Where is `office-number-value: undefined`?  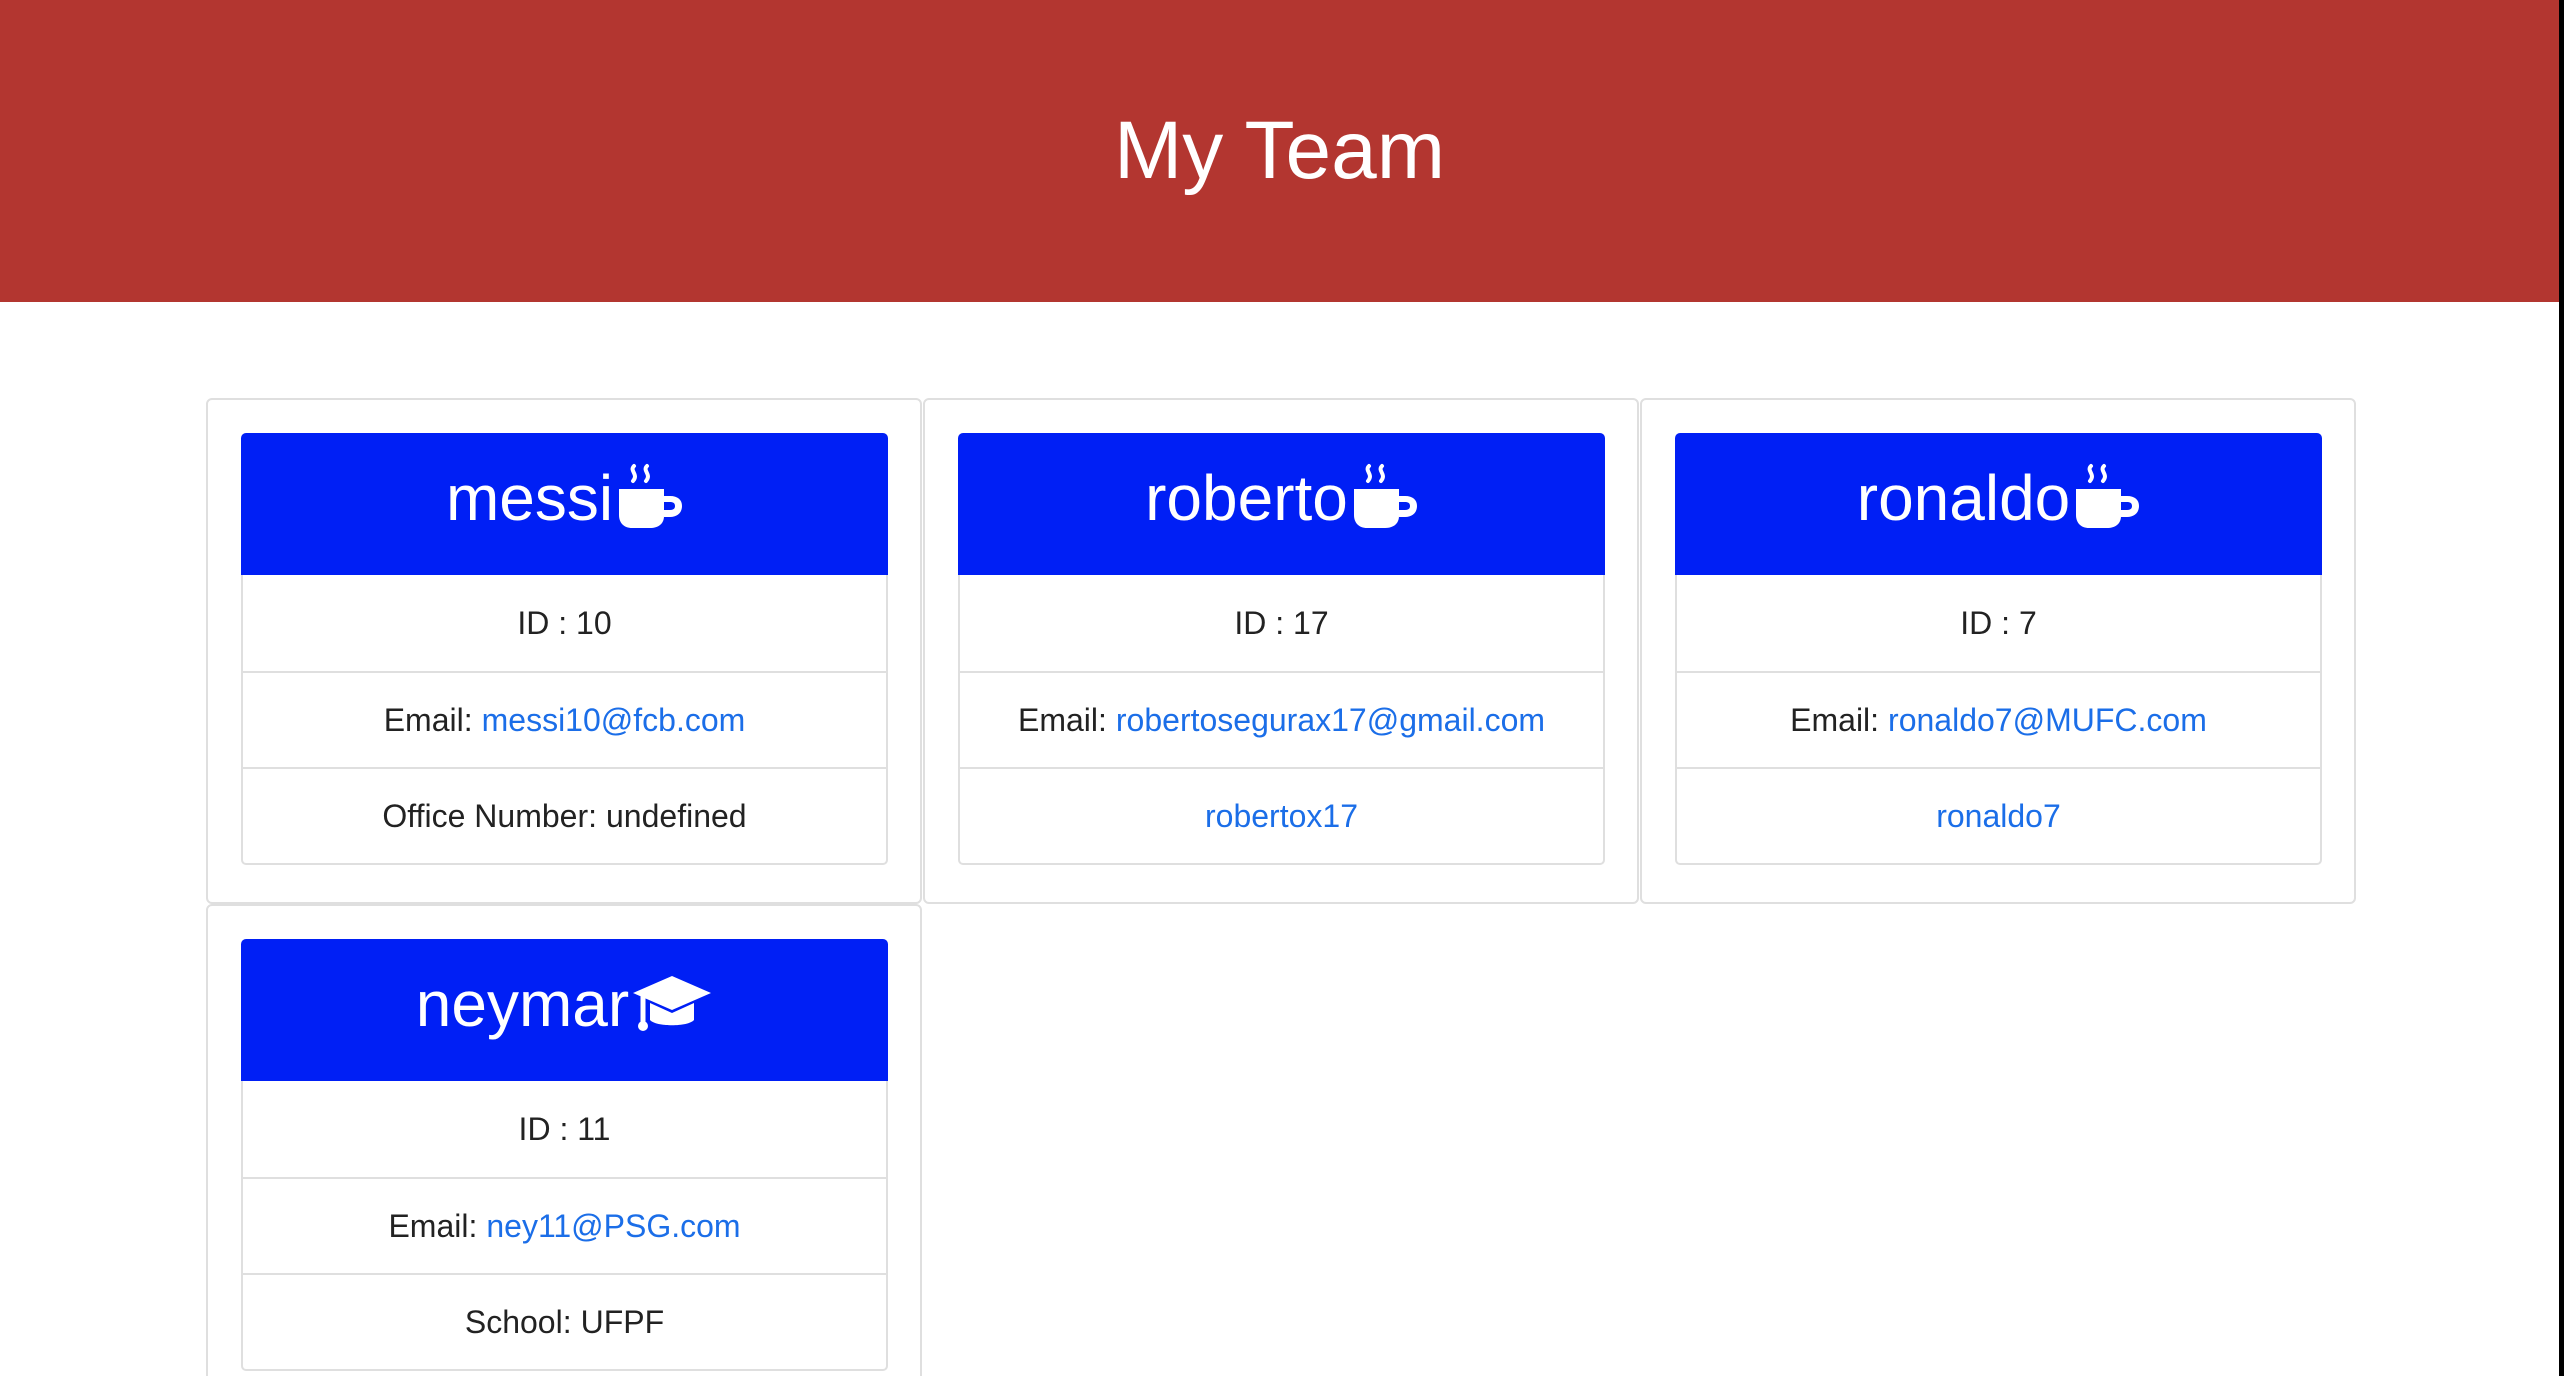 office-number-value: undefined is located at coordinates (676, 815).